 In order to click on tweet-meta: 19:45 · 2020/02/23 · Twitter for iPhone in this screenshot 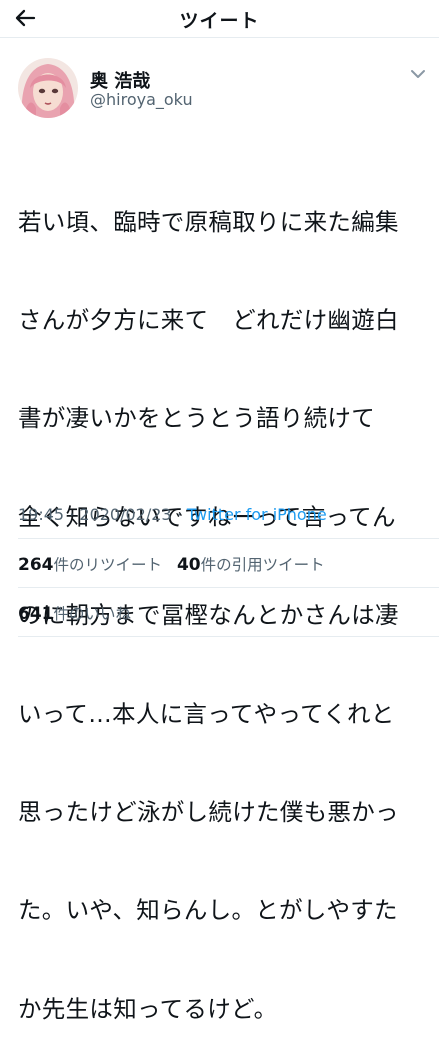, I will do `click(172, 514)`.